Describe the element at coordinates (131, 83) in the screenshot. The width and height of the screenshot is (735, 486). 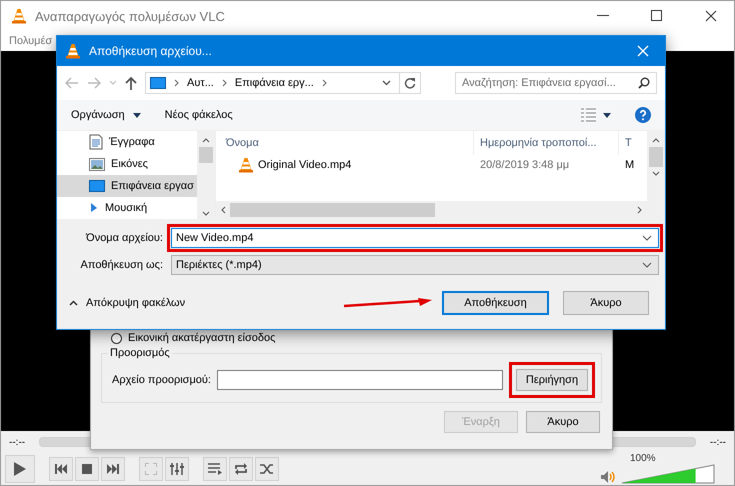
I see `up-arrow-icon` at that location.